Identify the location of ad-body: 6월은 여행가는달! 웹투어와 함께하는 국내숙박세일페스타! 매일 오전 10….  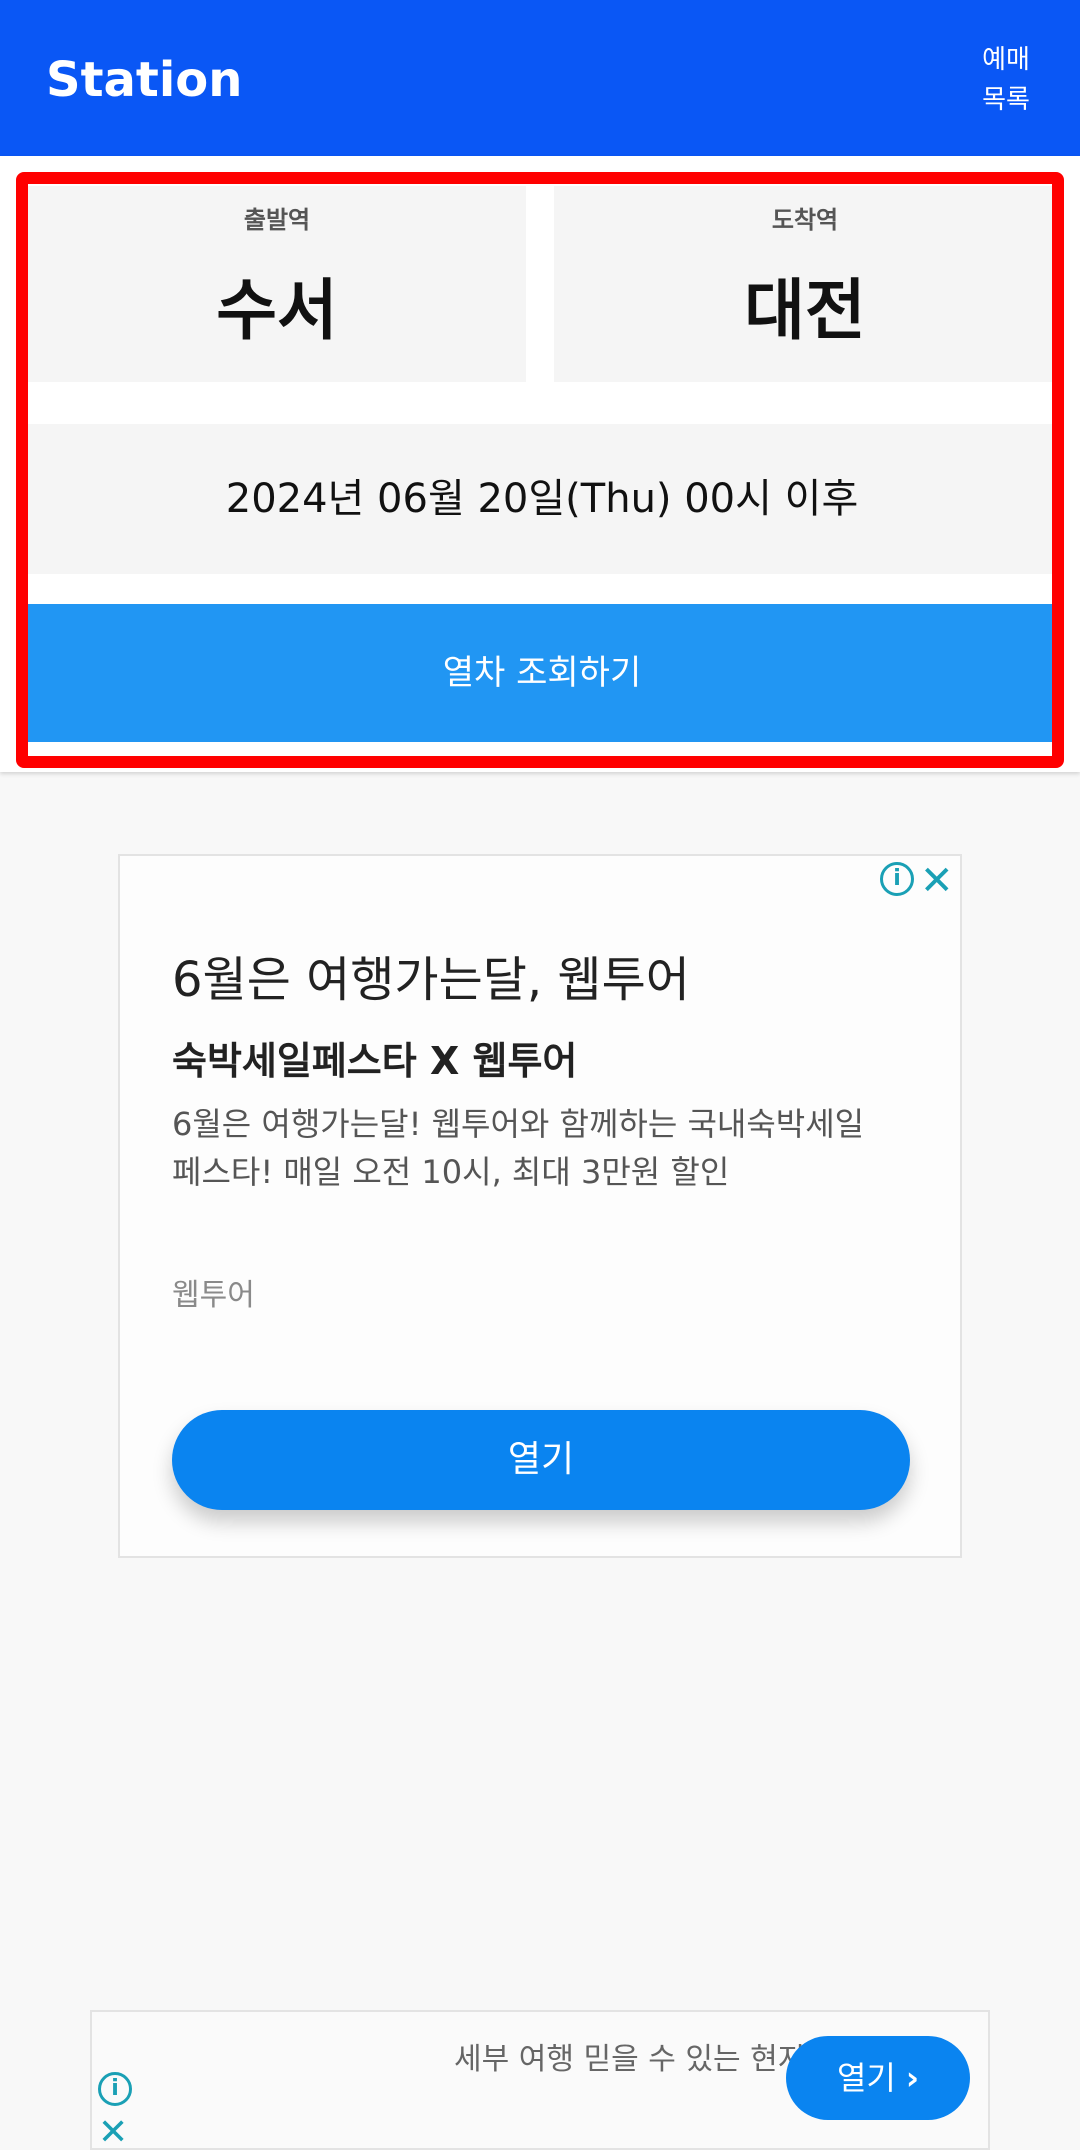
(518, 1148).